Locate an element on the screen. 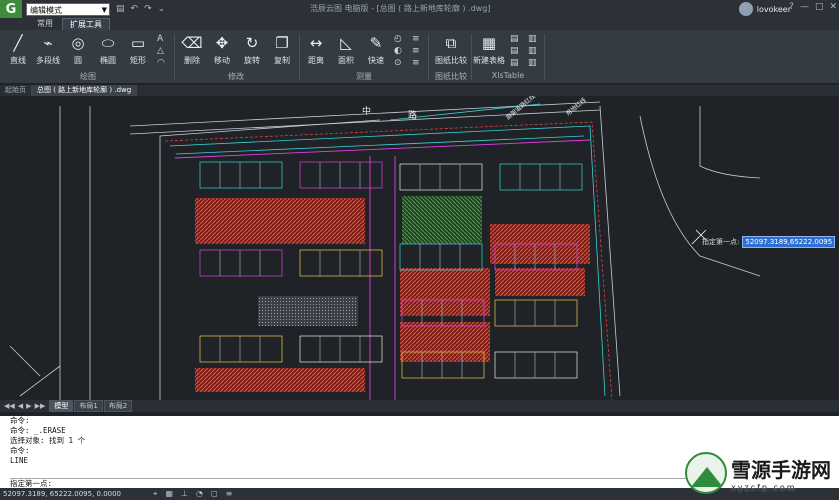 The width and height of the screenshot is (839, 500). rotate-tool-button: ↻ 旋转 is located at coordinates (252, 49).